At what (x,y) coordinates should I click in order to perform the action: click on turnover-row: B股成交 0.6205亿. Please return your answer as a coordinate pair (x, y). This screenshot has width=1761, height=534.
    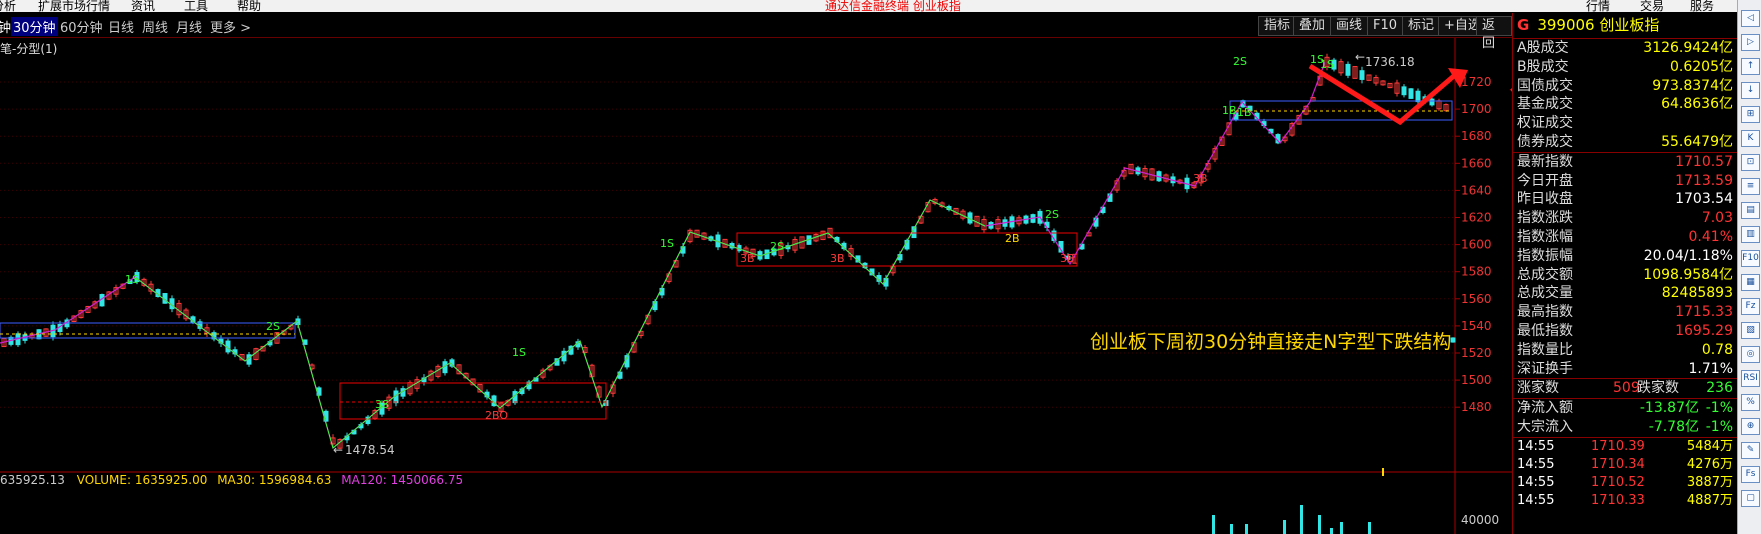
    Looking at the image, I should click on (1625, 67).